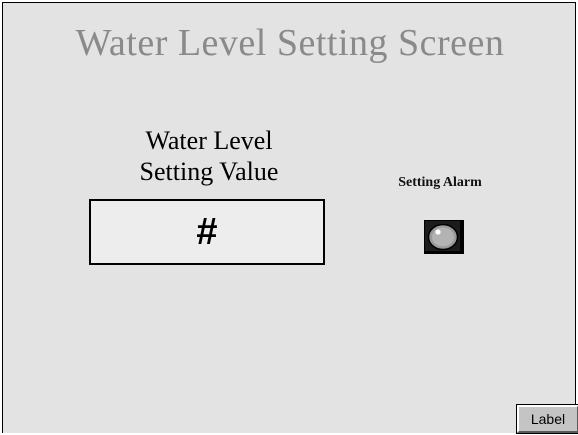  What do you see at coordinates (547, 419) in the screenshot?
I see `label-button: Label` at bounding box center [547, 419].